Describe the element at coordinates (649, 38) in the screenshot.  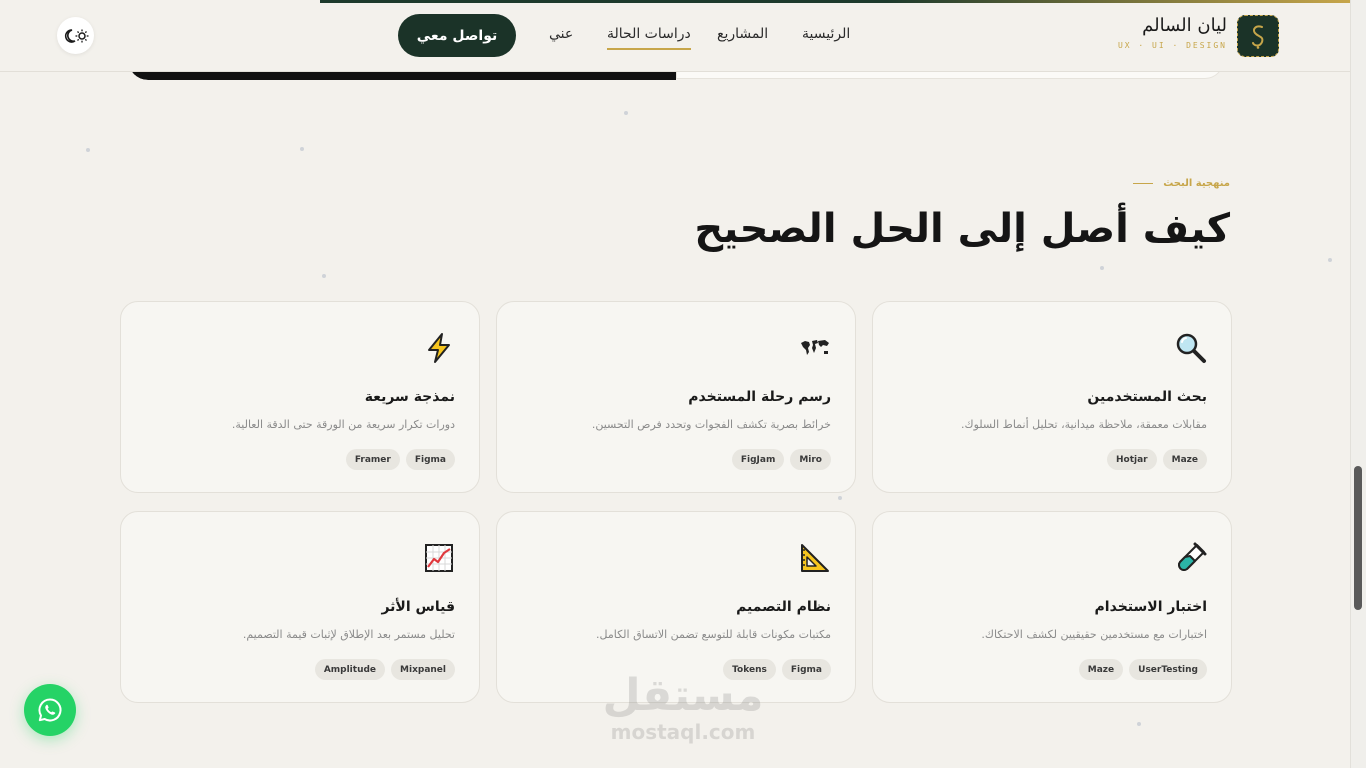
I see `nav-item-case-studies: دراسات الحالة` at that location.